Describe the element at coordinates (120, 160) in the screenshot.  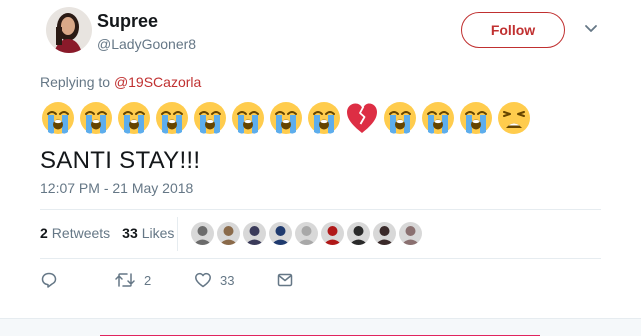
I see `tweet-text: SANTI STAY!!!` at that location.